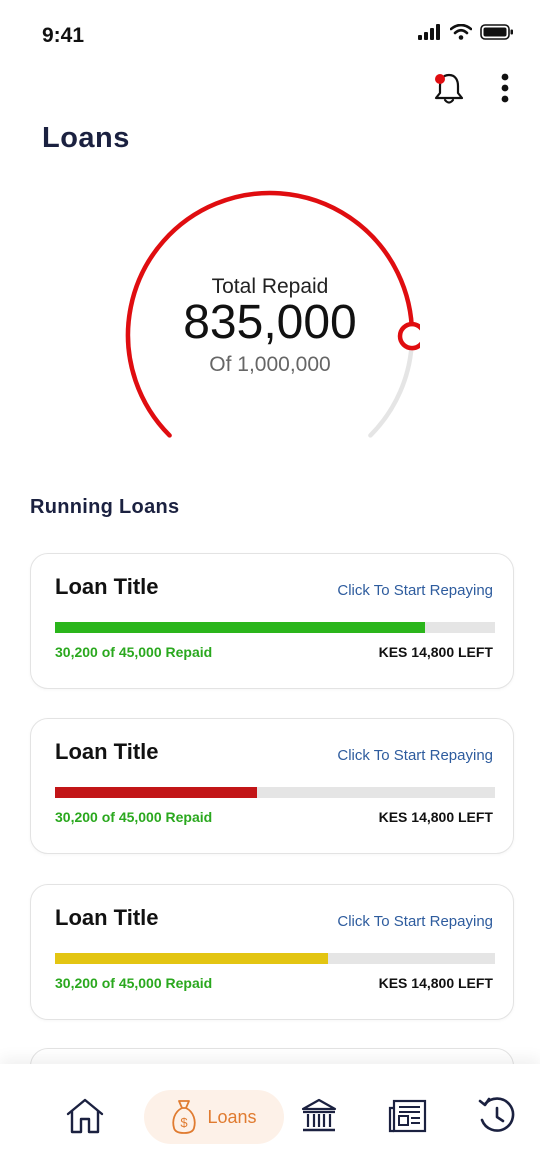 This screenshot has height=1170, width=540. I want to click on bank-icon, so click(319, 1115).